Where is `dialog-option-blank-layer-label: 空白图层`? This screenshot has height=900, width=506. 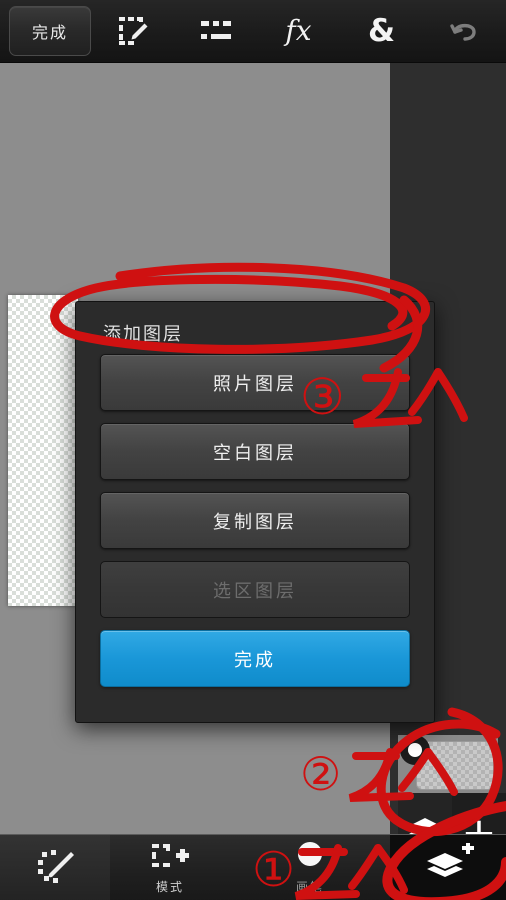 dialog-option-blank-layer-label: 空白图层 is located at coordinates (255, 453).